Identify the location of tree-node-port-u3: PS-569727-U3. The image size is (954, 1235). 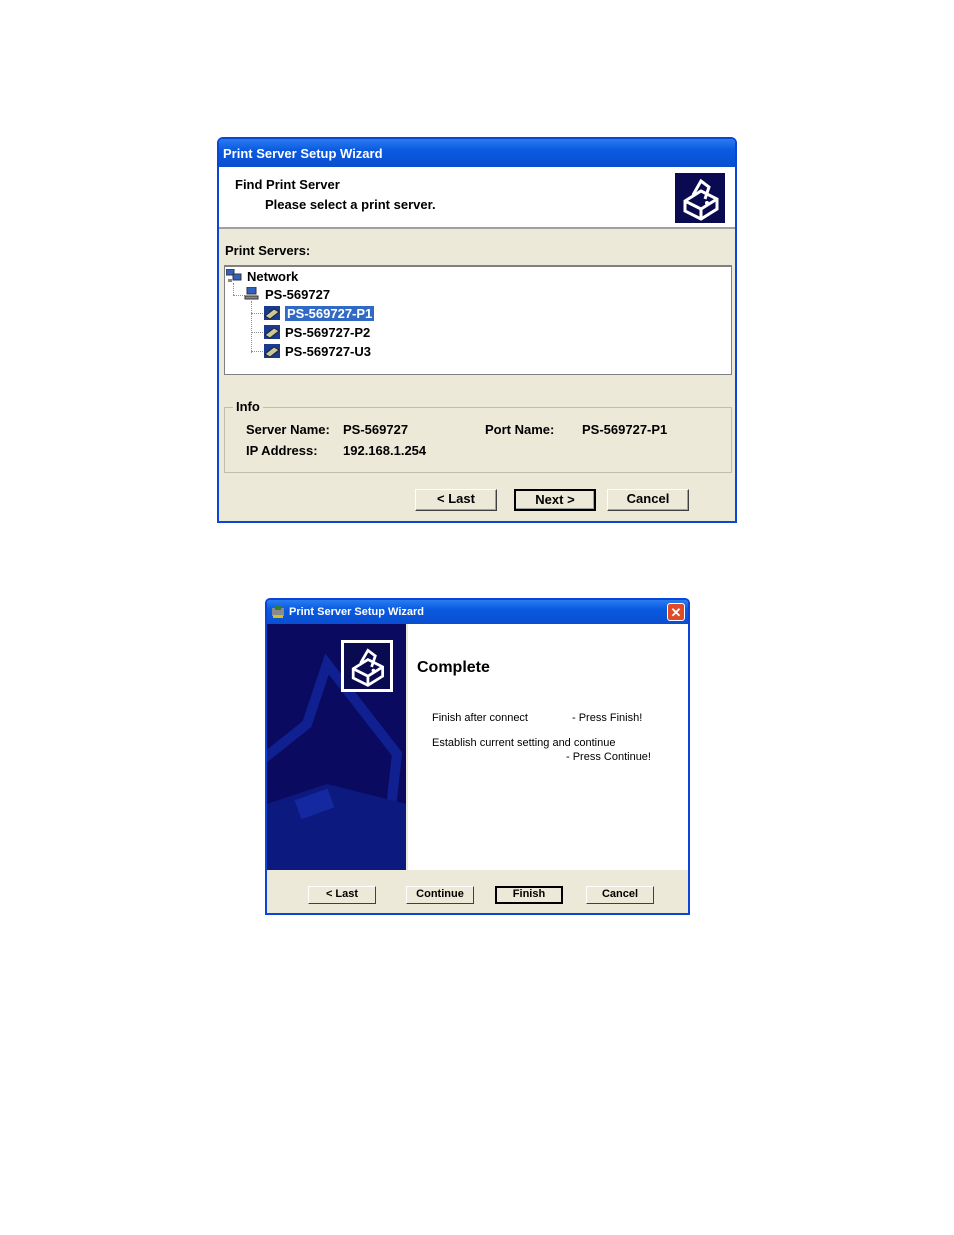
(317, 351).